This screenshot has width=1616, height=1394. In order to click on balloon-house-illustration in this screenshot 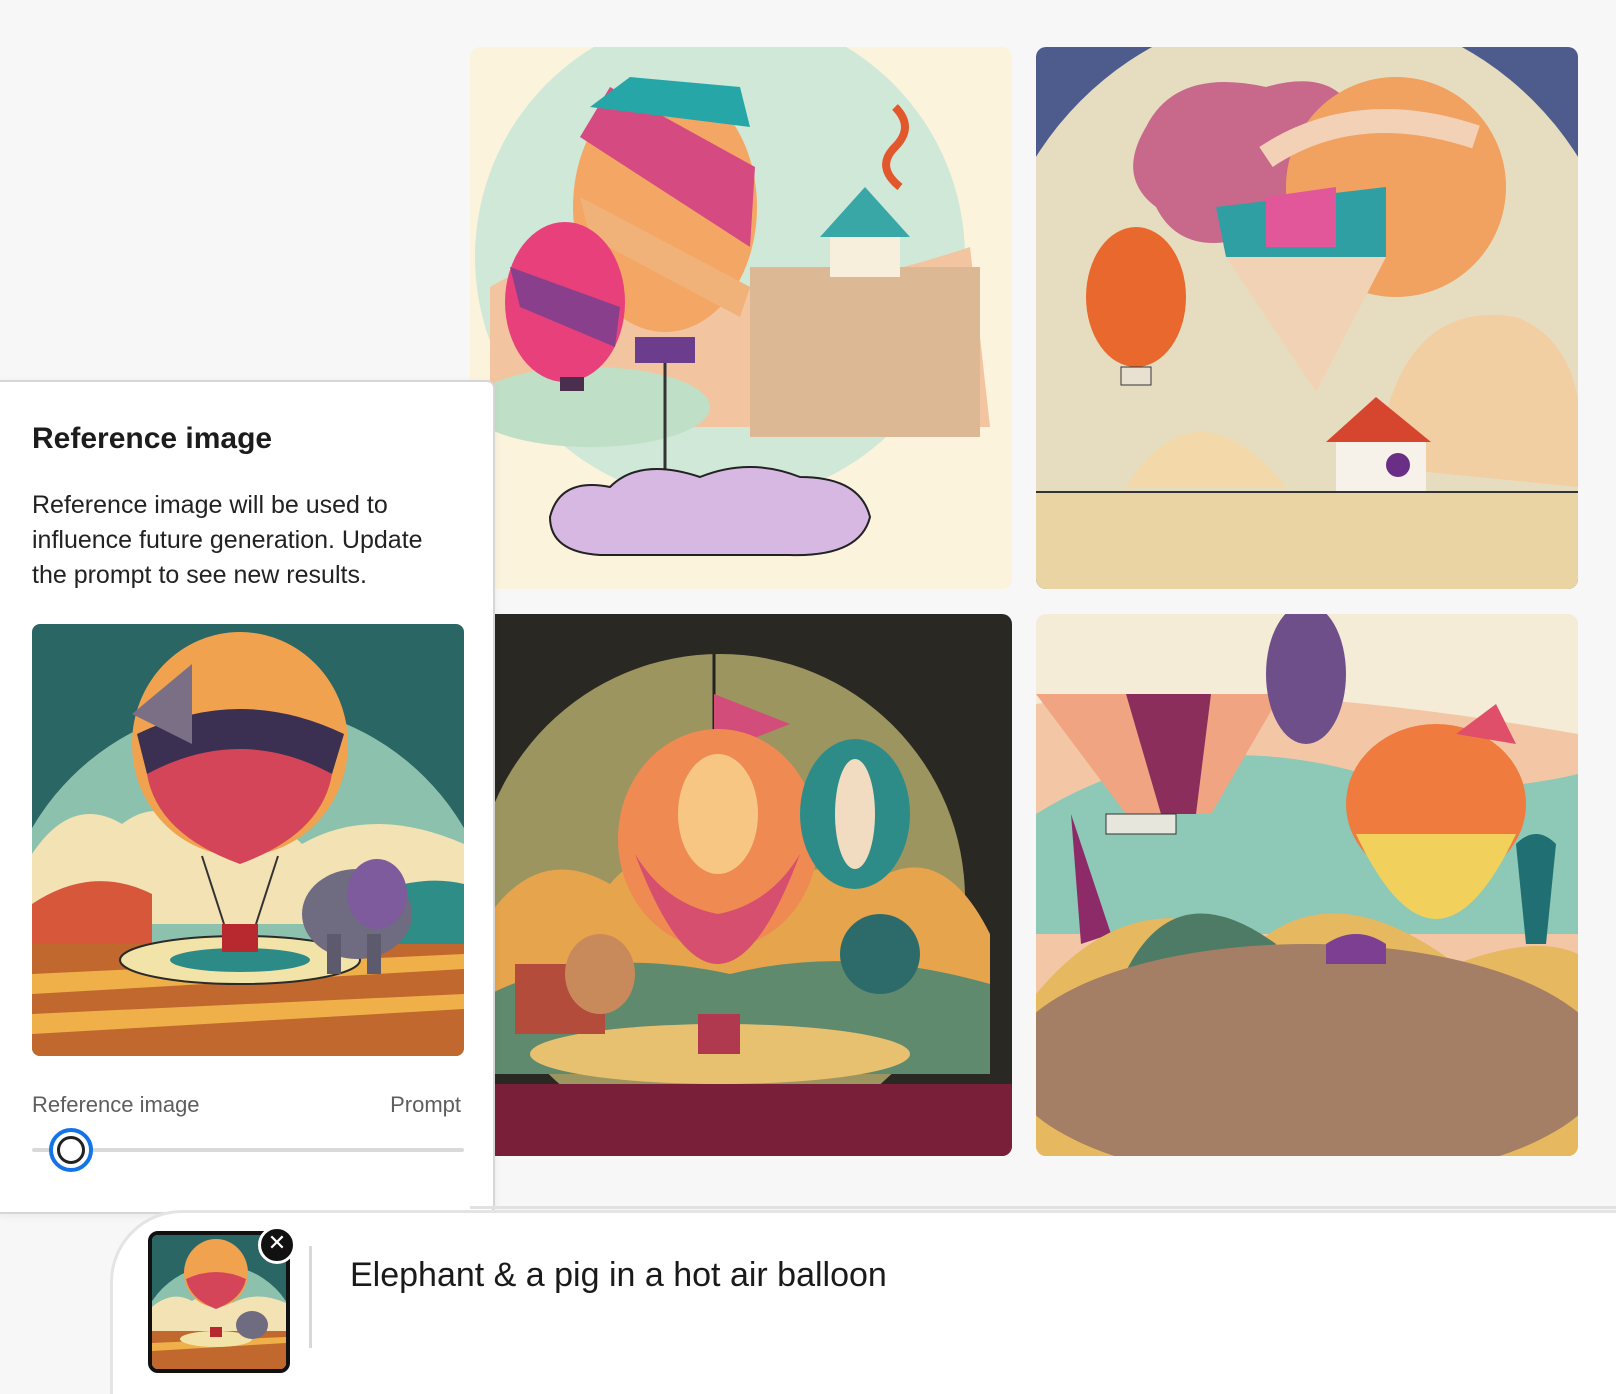, I will do `click(741, 318)`.